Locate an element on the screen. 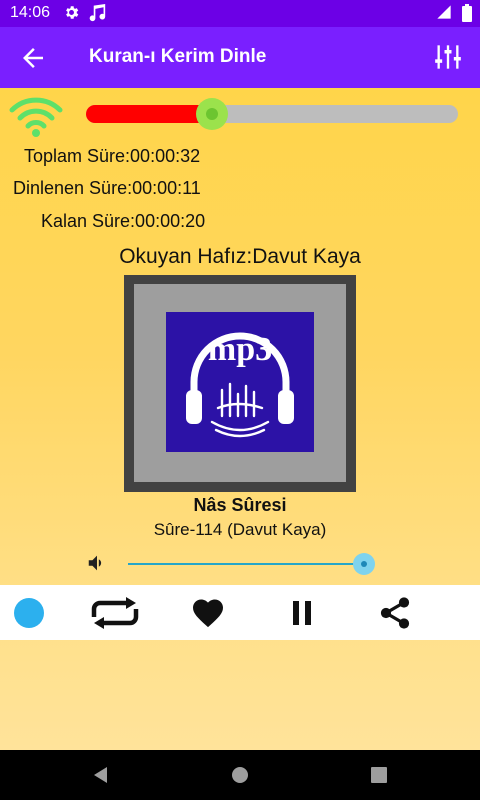 This screenshot has width=480, height=800. battery-icon is located at coordinates (467, 13).